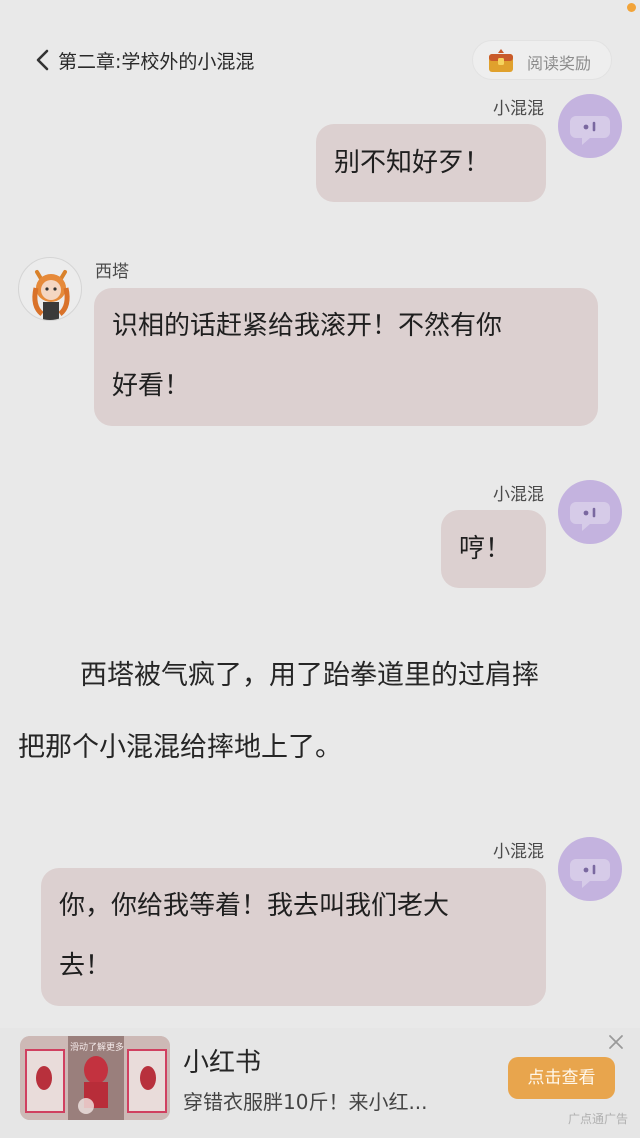  I want to click on ad-source-tag: 广点通广告, so click(598, 1119).